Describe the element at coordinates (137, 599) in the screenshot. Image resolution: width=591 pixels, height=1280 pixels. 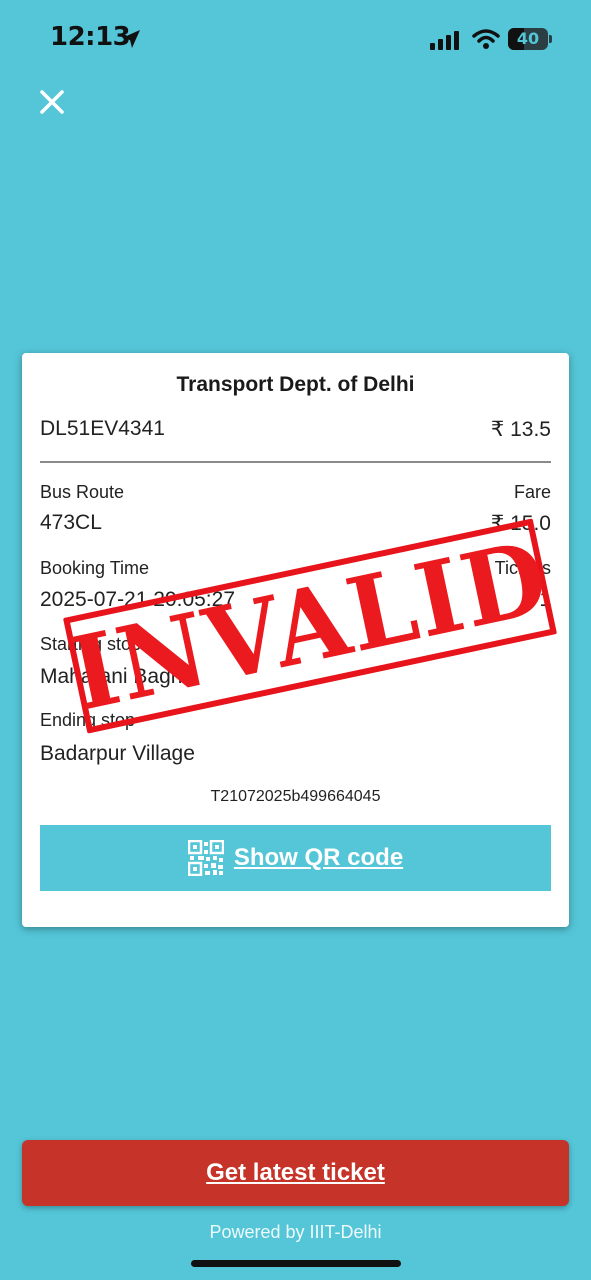
I see `booking-time-value: 2025-07-21 20:05:27` at that location.